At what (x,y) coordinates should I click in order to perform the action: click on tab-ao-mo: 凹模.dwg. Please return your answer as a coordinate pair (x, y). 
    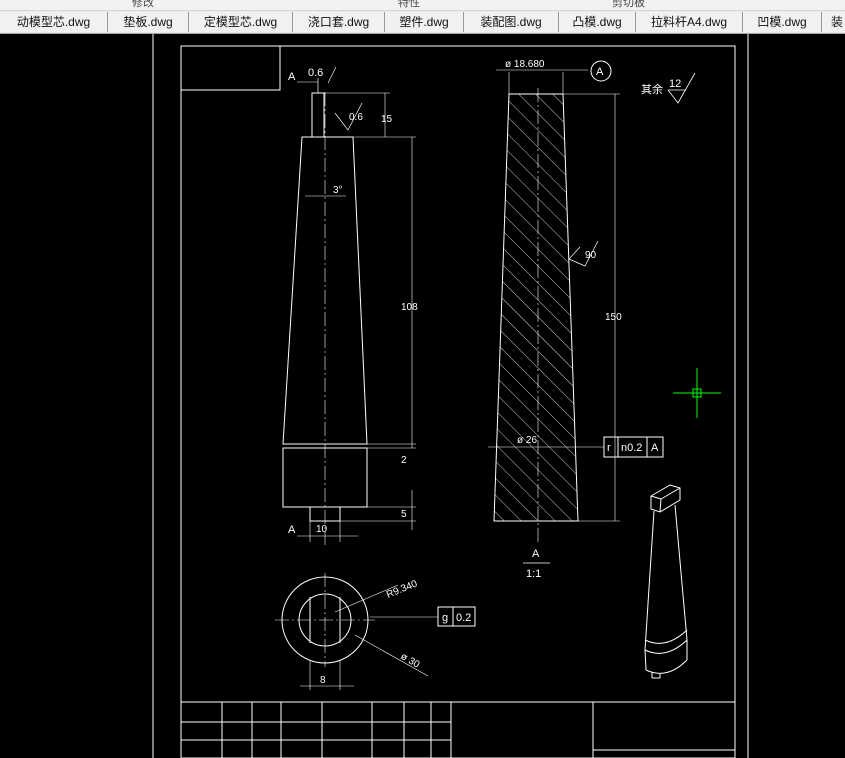
    Looking at the image, I should click on (782, 22).